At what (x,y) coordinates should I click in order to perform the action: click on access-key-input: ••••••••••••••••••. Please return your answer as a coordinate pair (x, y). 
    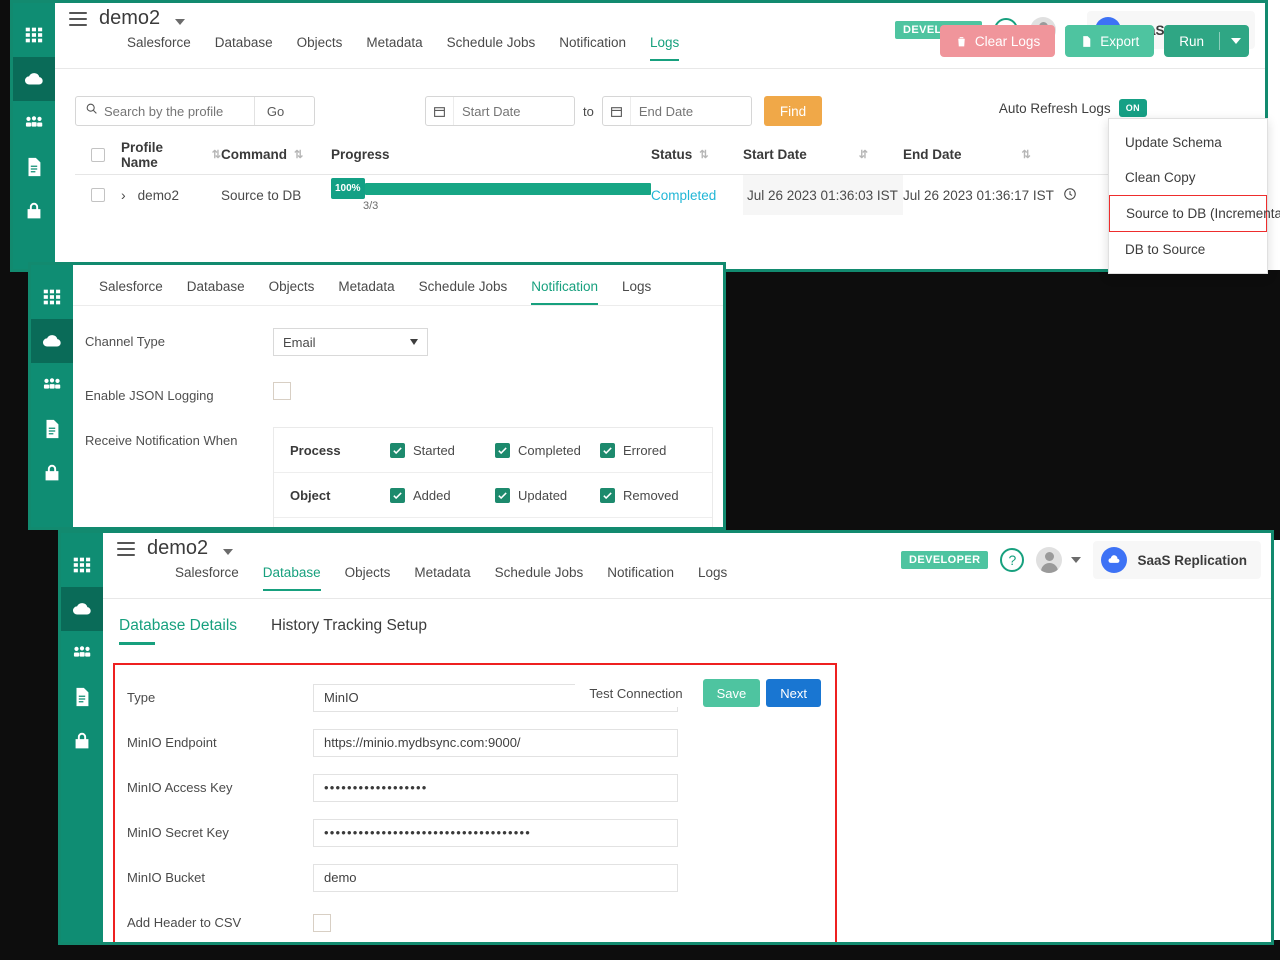
    Looking at the image, I should click on (495, 787).